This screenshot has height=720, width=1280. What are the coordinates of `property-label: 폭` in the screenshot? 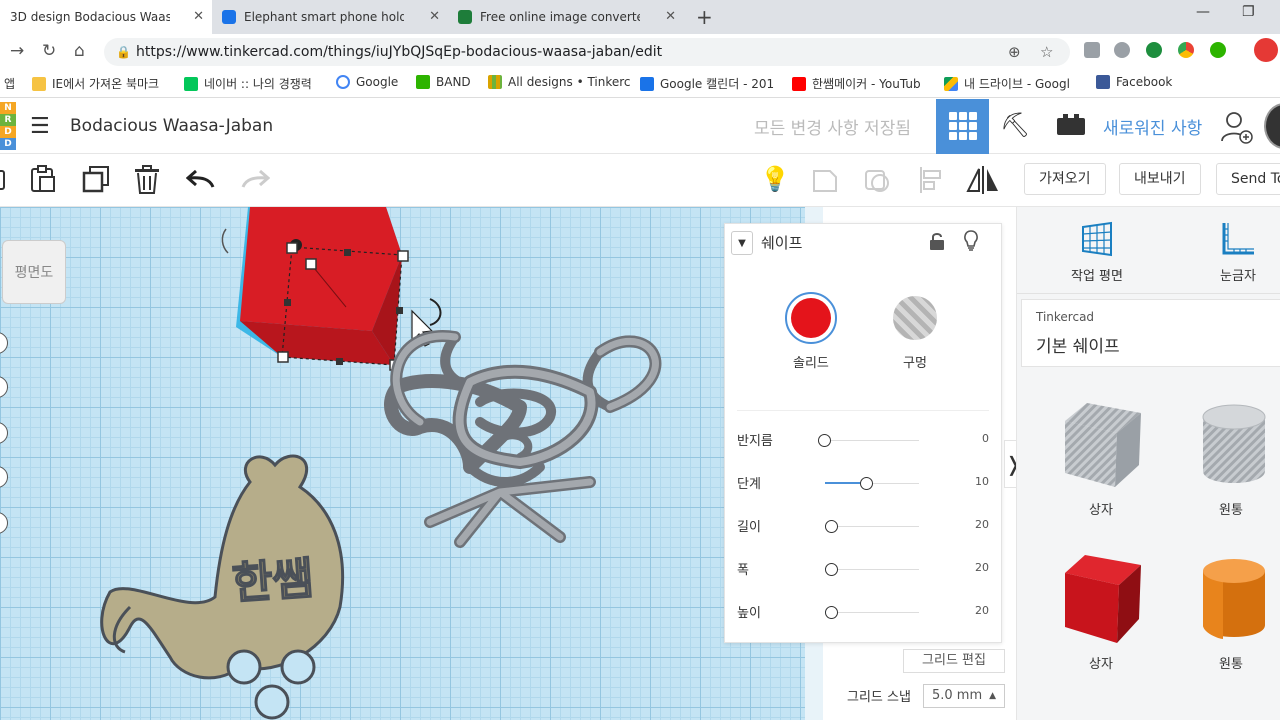 It's located at (743, 570).